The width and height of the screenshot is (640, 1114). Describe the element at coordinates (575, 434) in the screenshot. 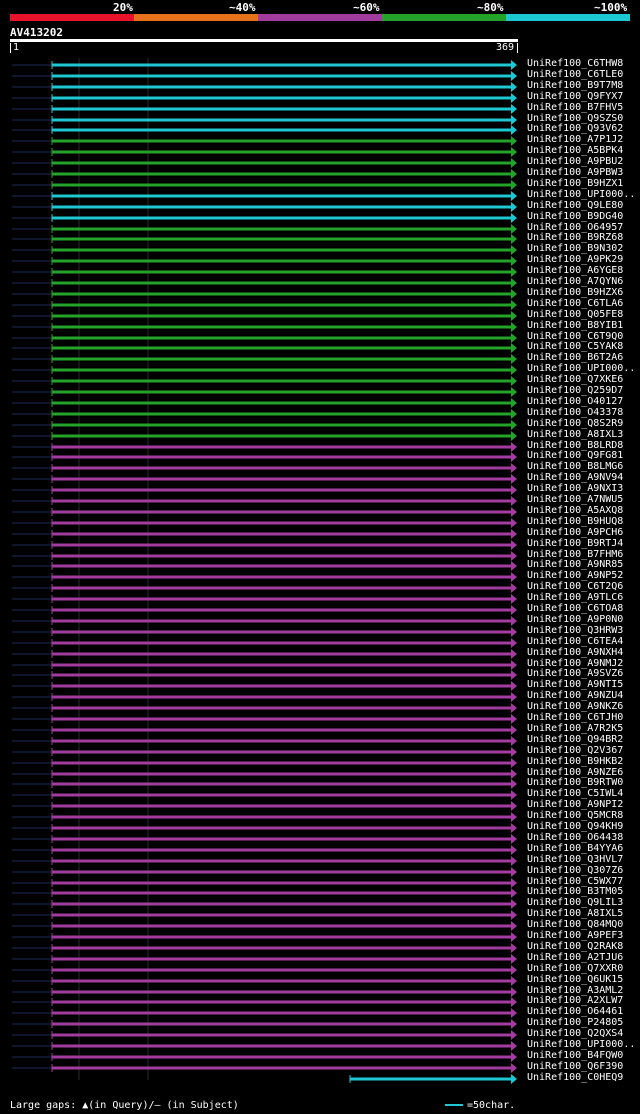

I see `hit-label: UniRef100_A8IXL3` at that location.